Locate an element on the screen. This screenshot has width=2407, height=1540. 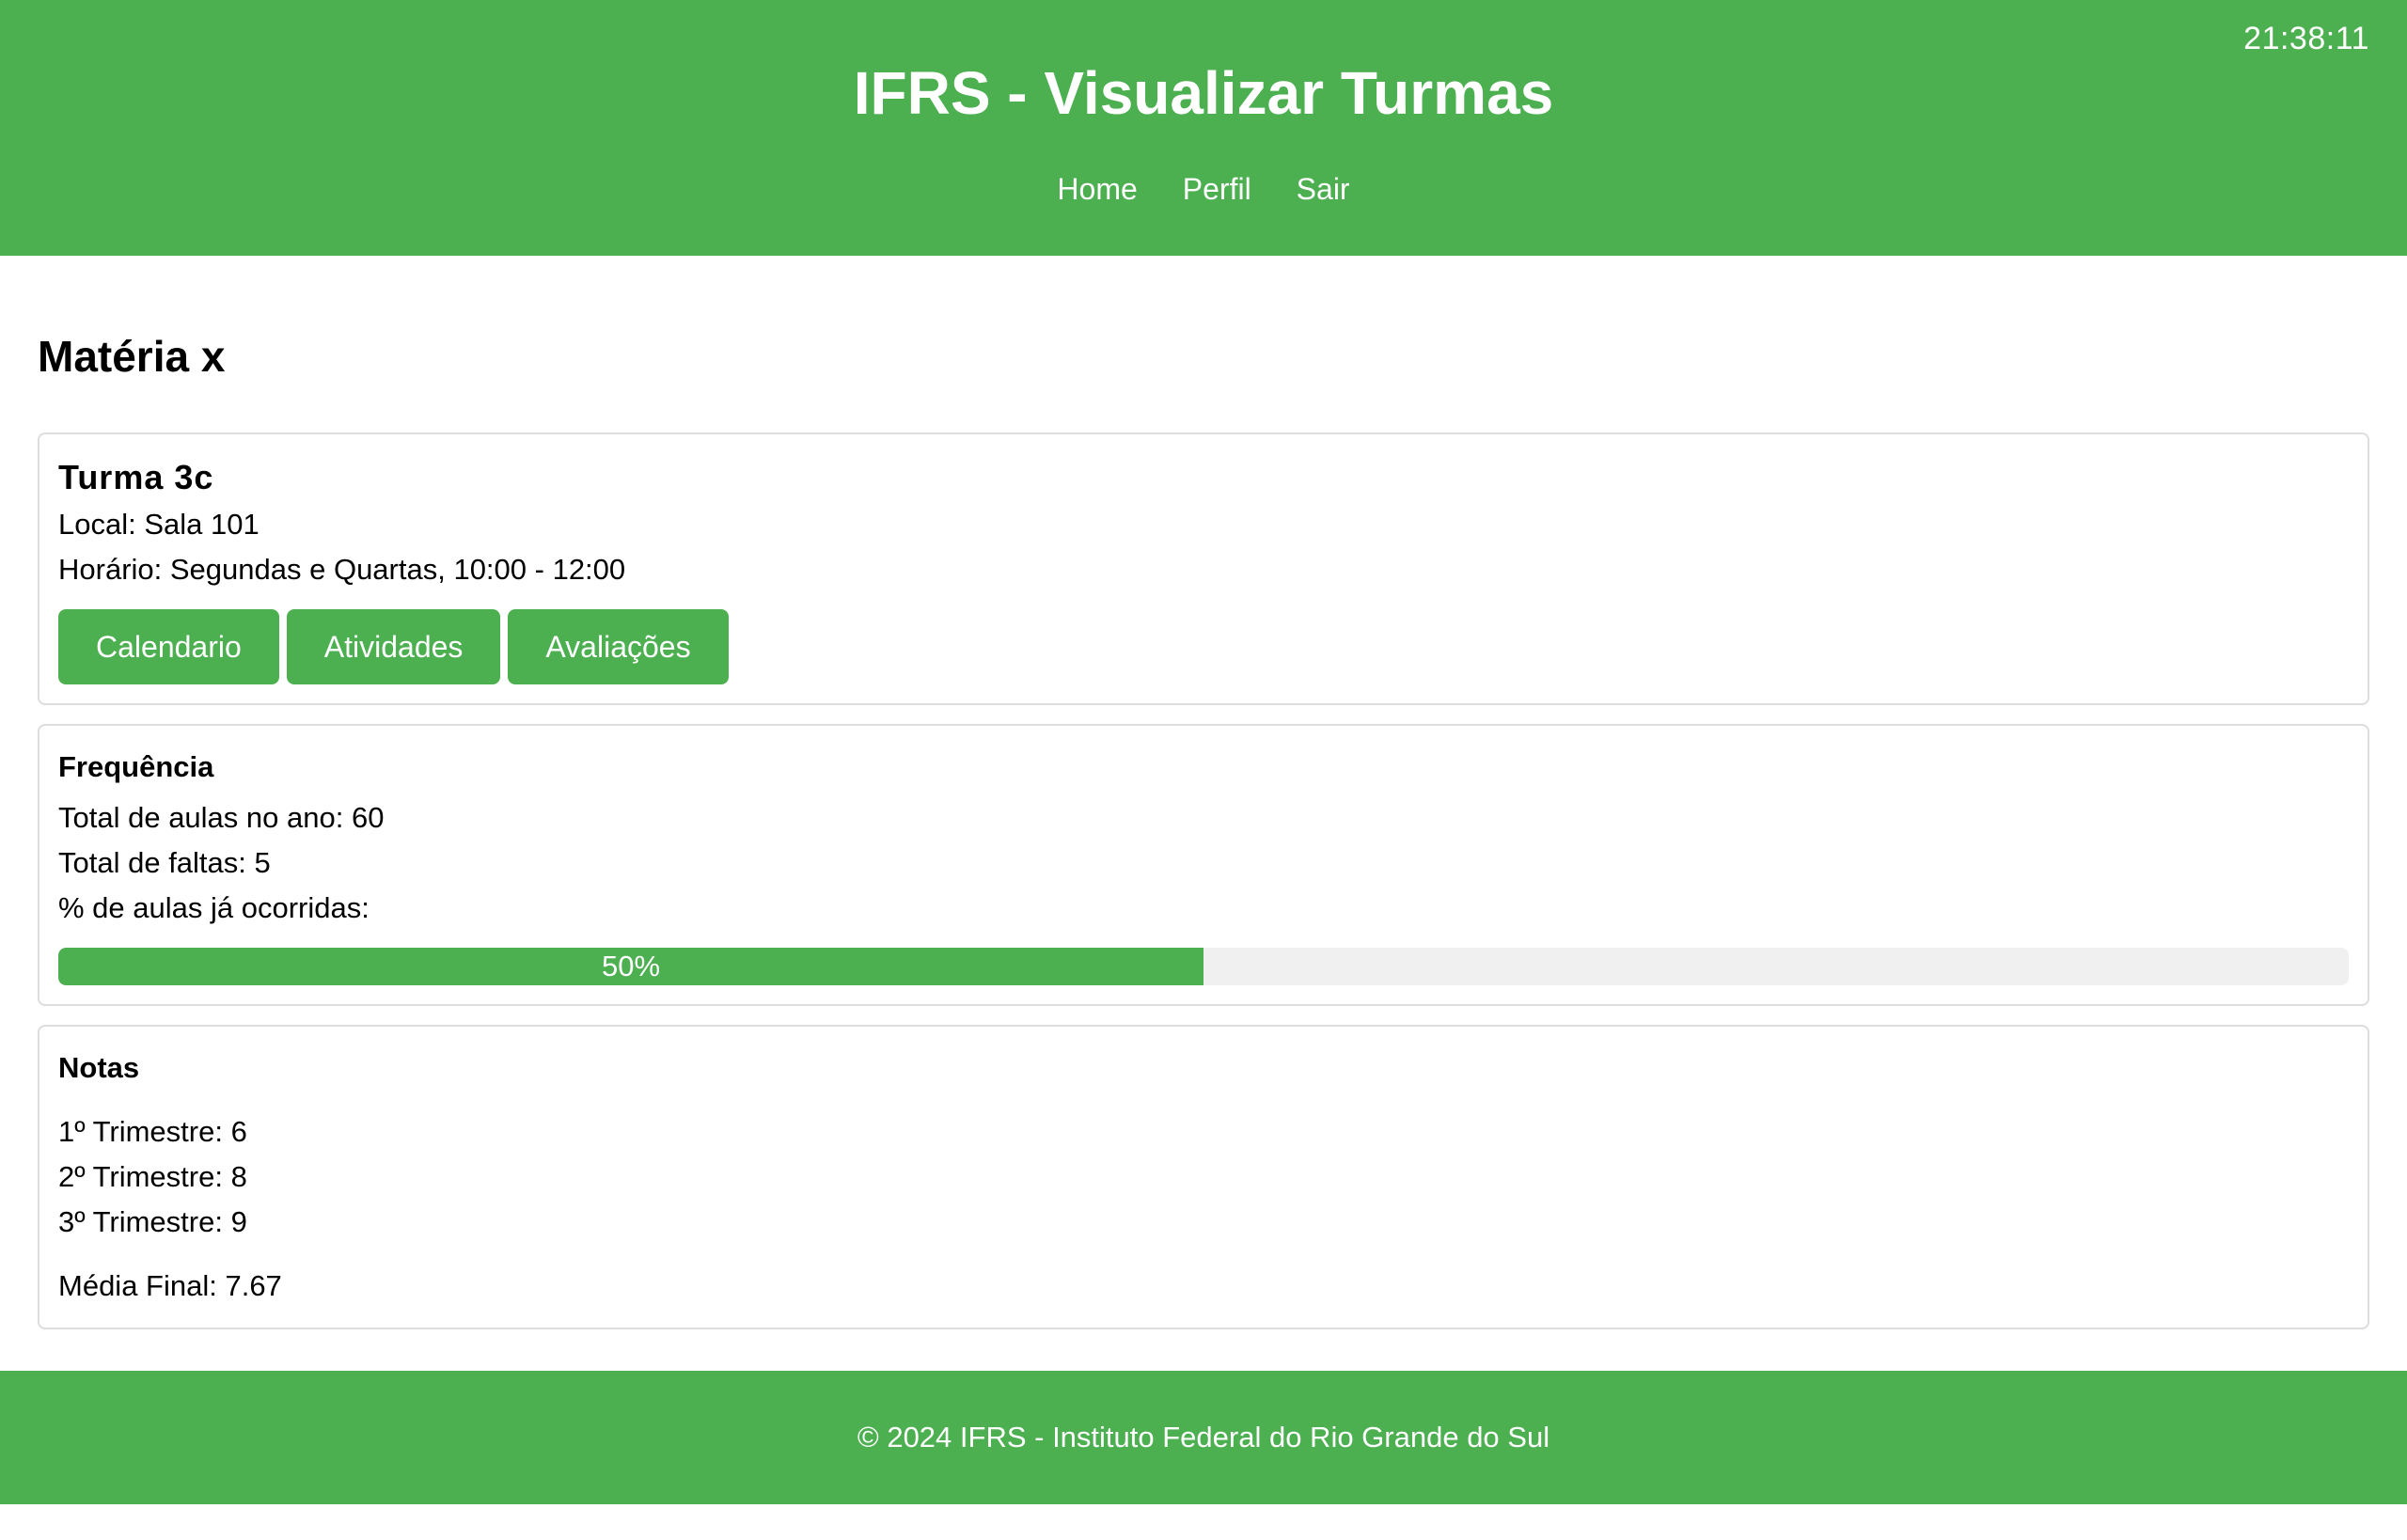
calendar-button: Calendario is located at coordinates (168, 647).